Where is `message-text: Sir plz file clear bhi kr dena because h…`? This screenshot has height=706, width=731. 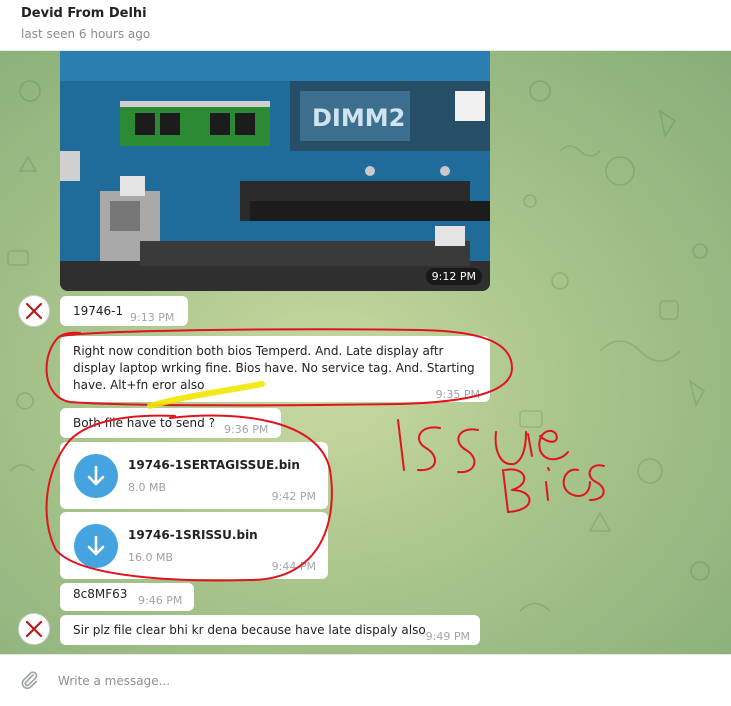
message-text: Sir plz file clear bhi kr dena because h… is located at coordinates (249, 630).